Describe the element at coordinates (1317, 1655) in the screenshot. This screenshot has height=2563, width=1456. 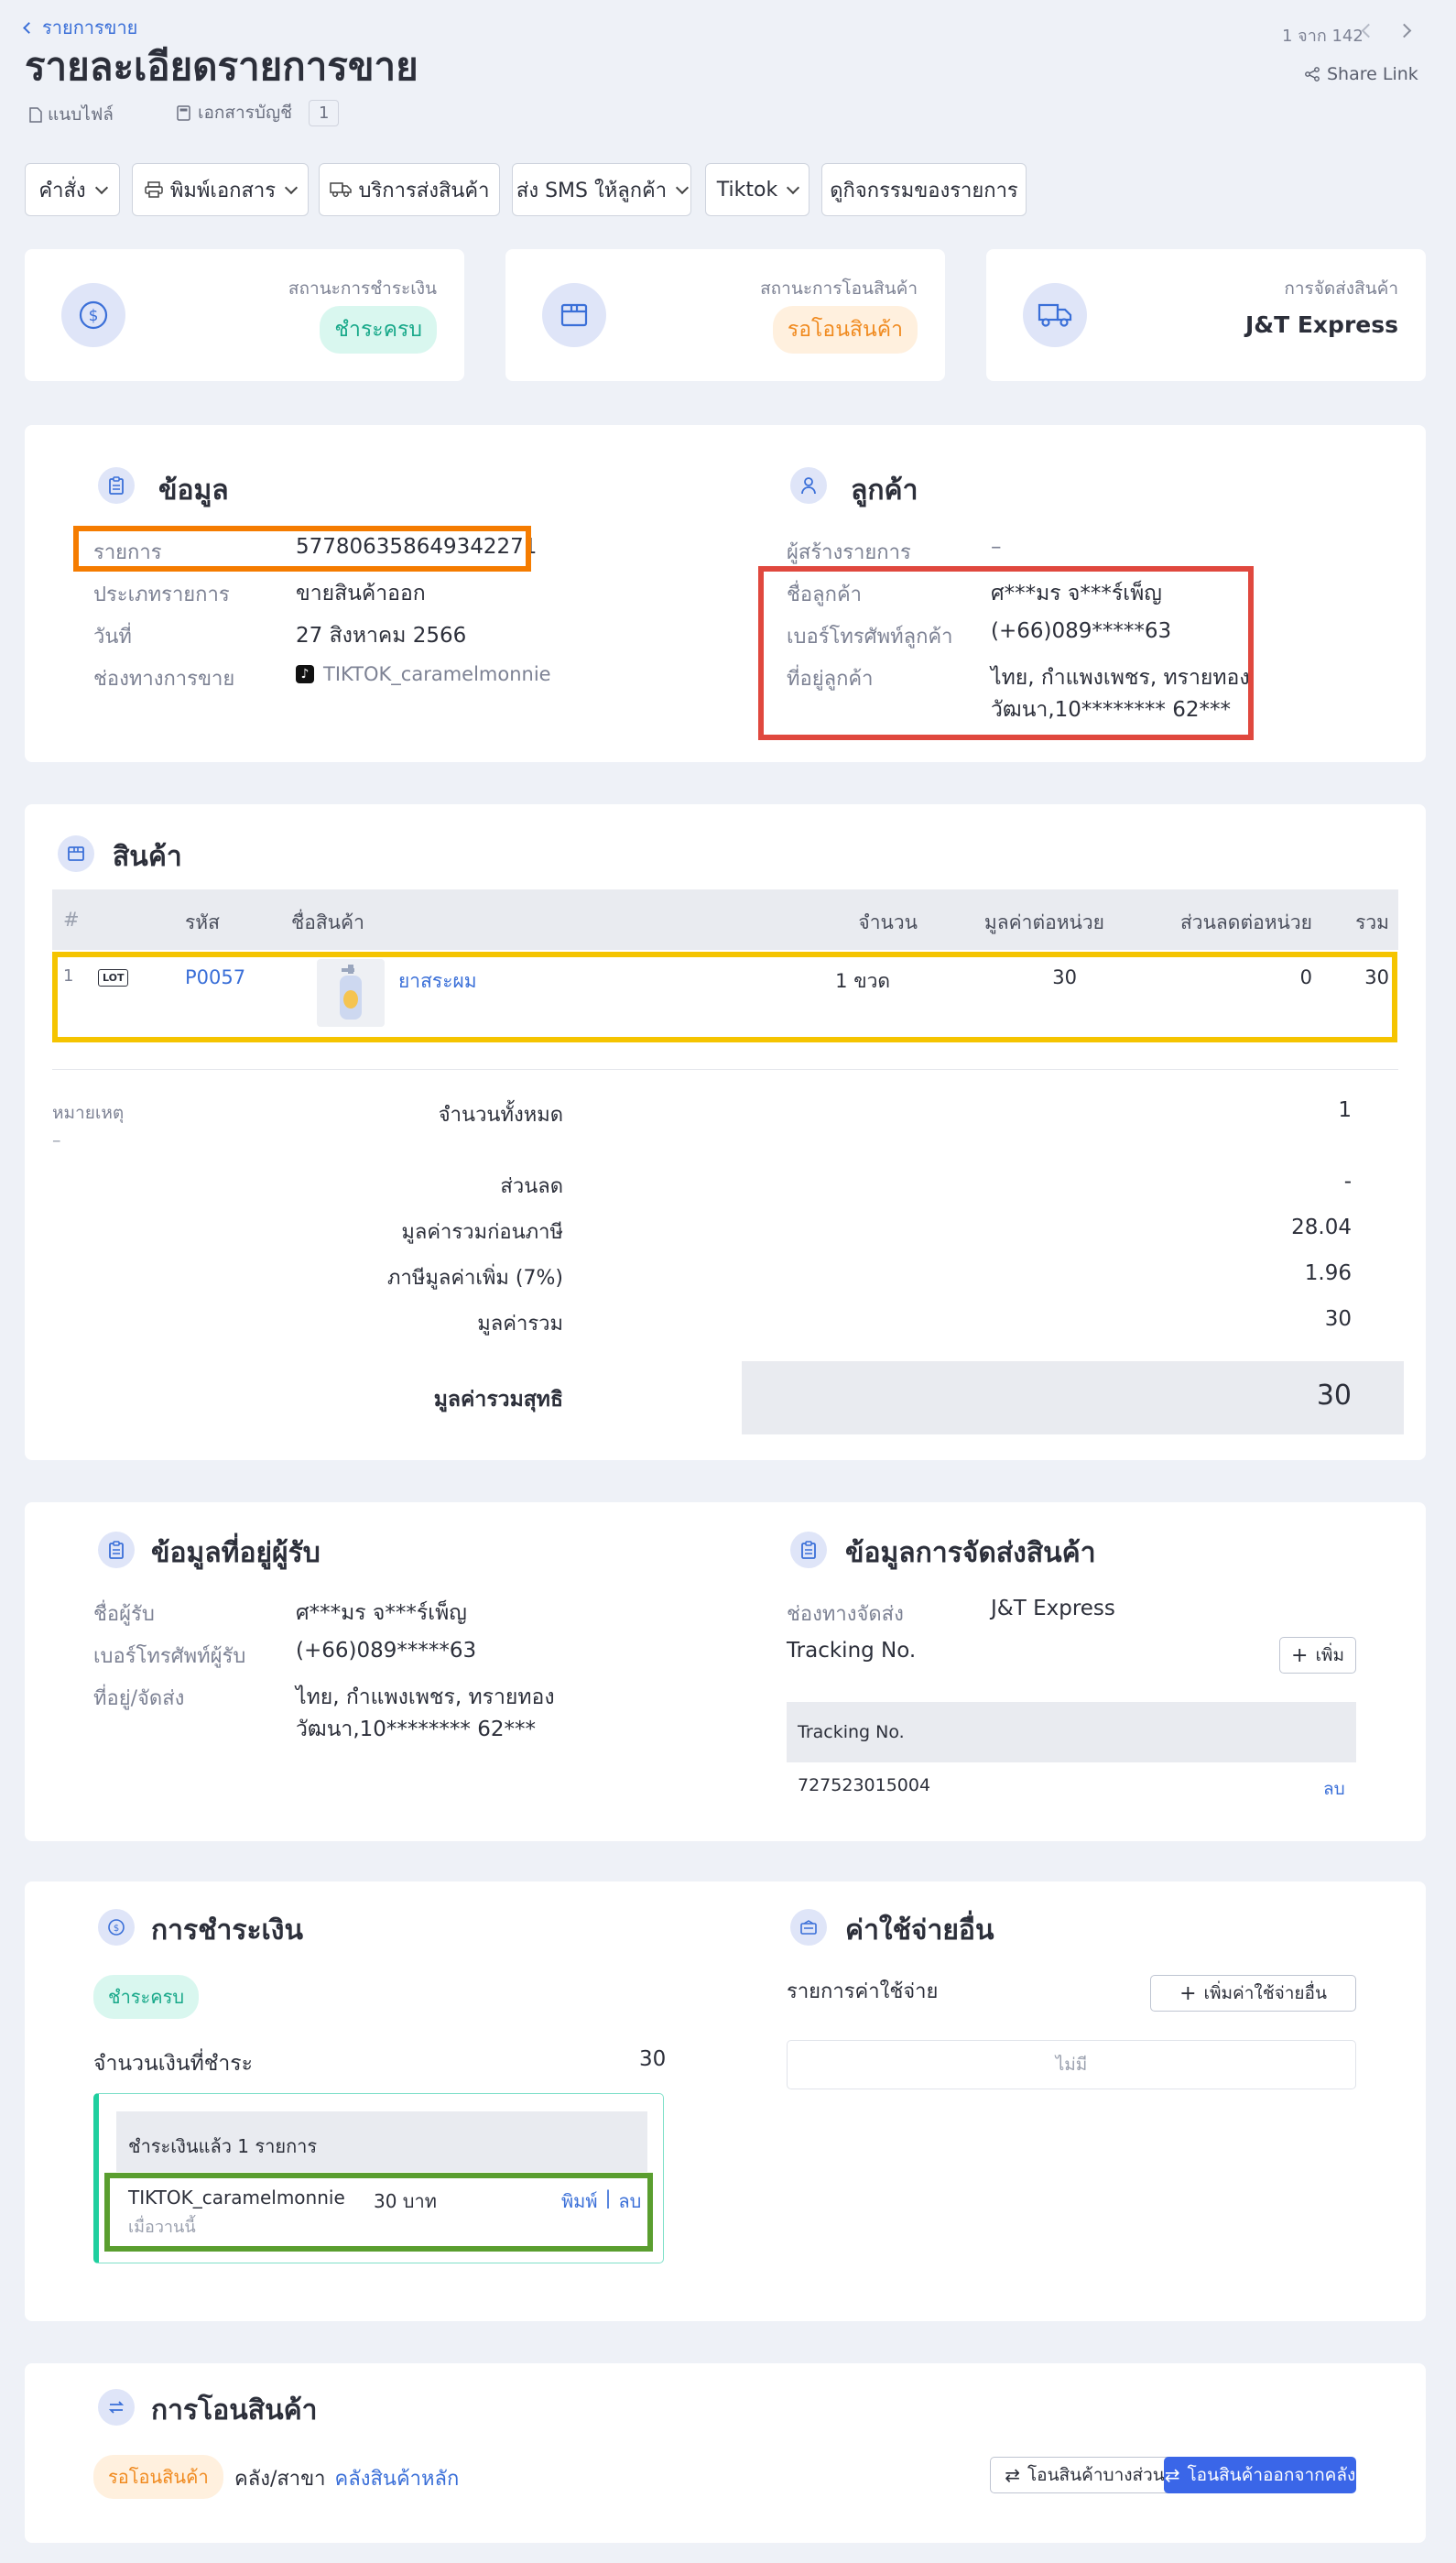
I see `add-tracking-button: + เพิ่ม` at that location.